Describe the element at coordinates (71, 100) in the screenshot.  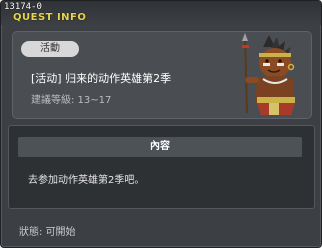
I see `recommended-level: 建議等級: 13~17` at that location.